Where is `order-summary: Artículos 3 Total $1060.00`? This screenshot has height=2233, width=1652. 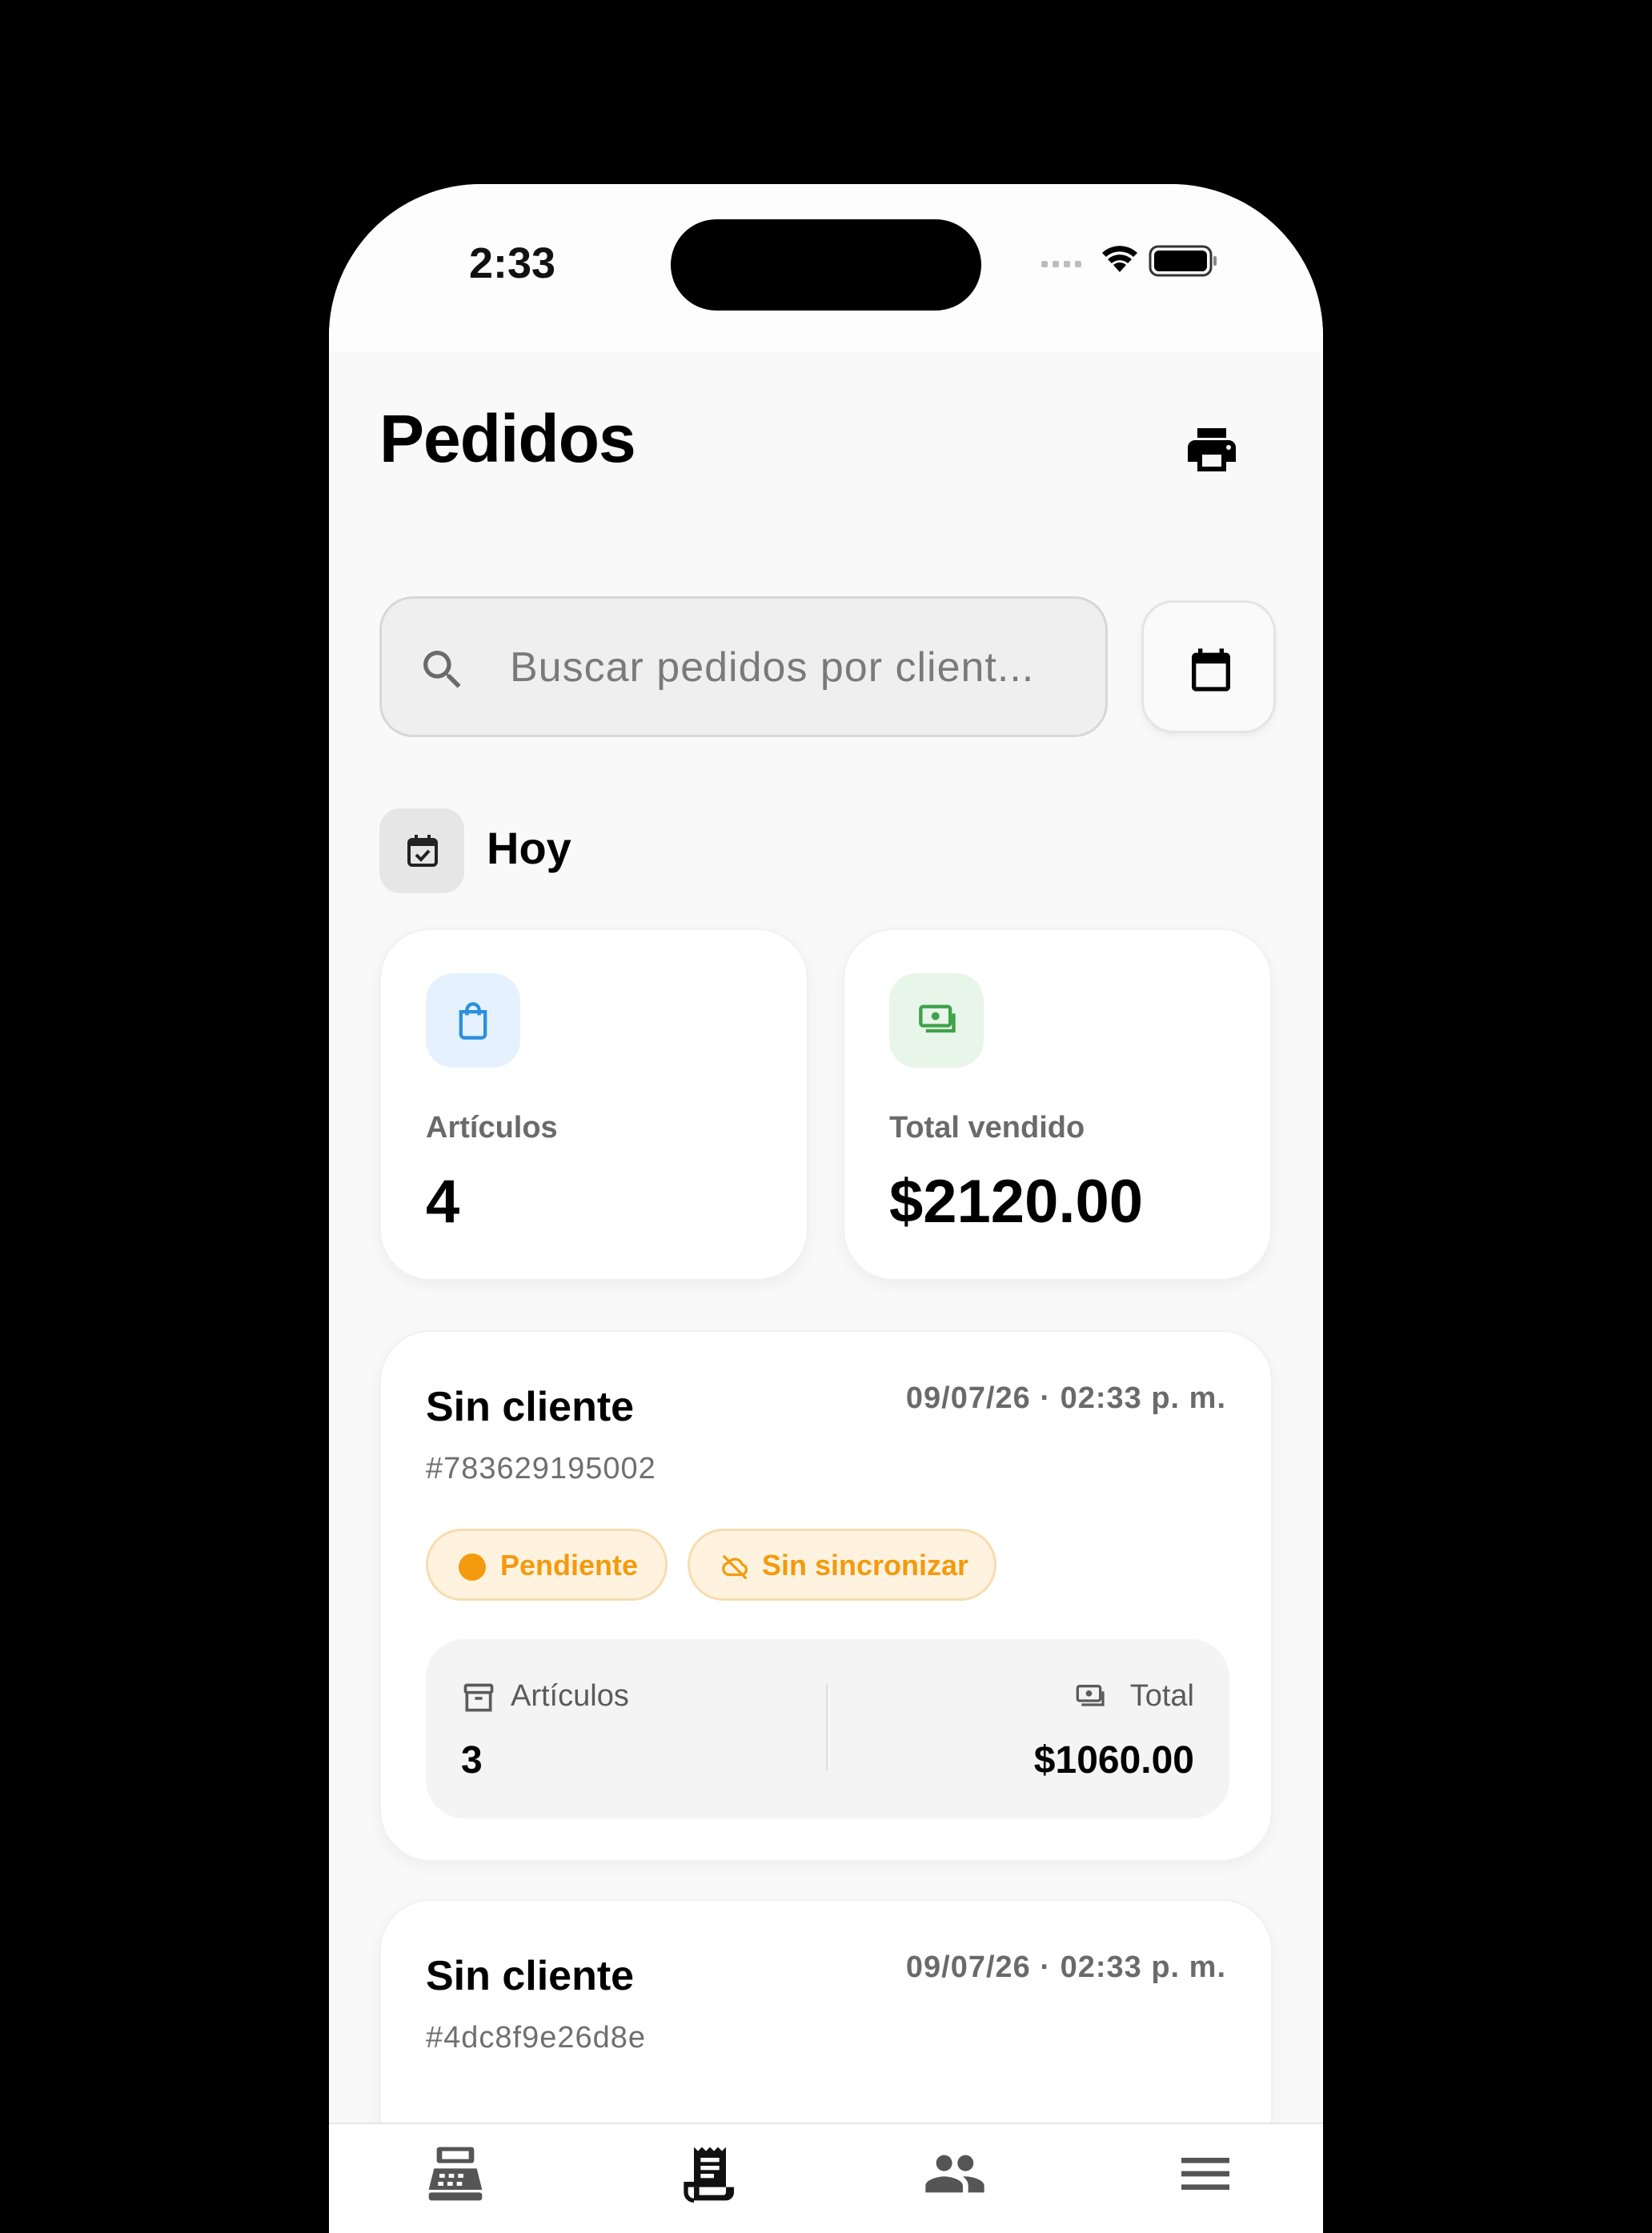
order-summary: Artículos 3 Total $1060.00 is located at coordinates (827, 1728).